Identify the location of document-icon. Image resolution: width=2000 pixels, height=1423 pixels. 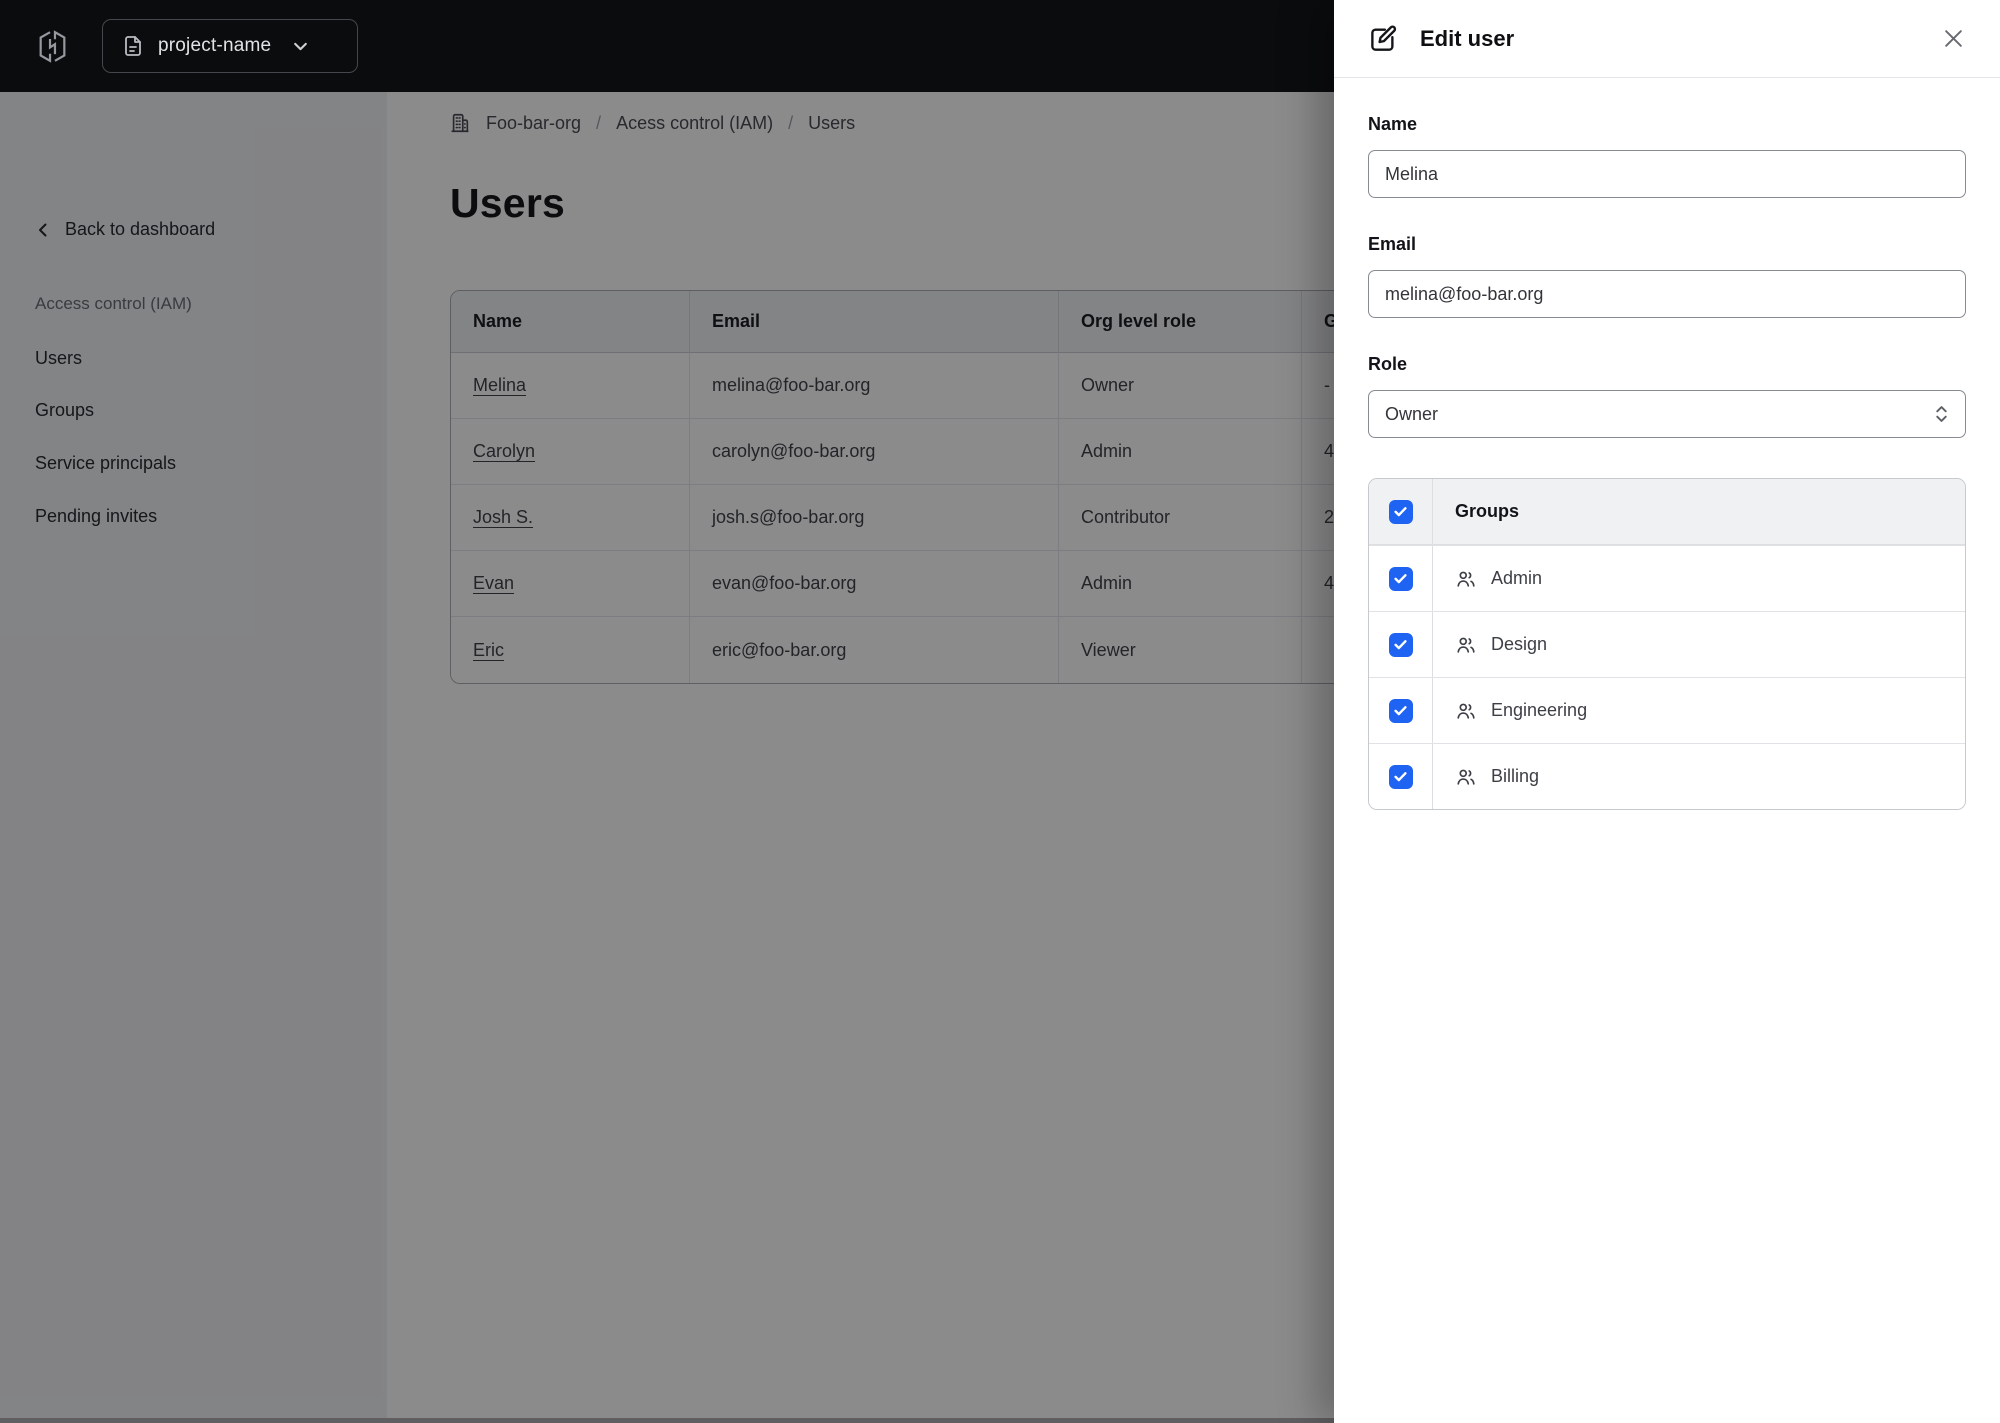
(133, 46).